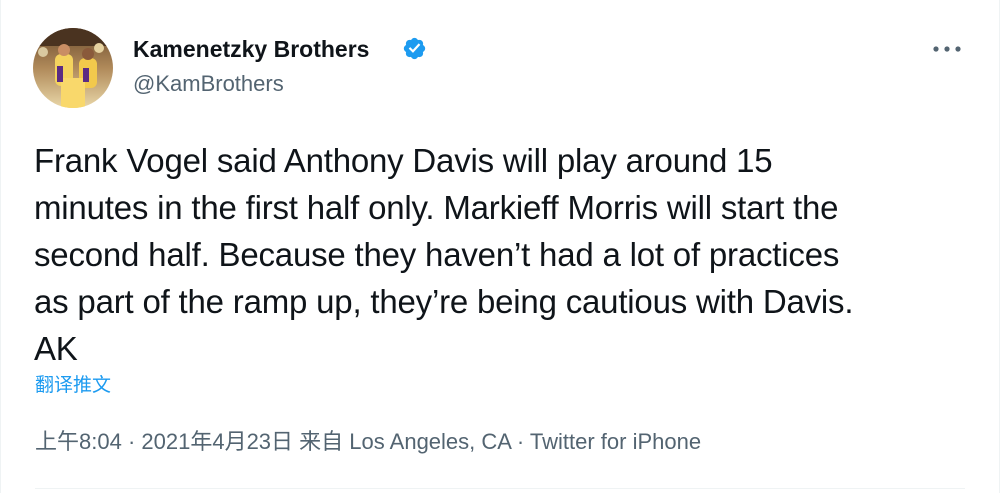  I want to click on tweet-source: Twitter for iPhone, so click(615, 441).